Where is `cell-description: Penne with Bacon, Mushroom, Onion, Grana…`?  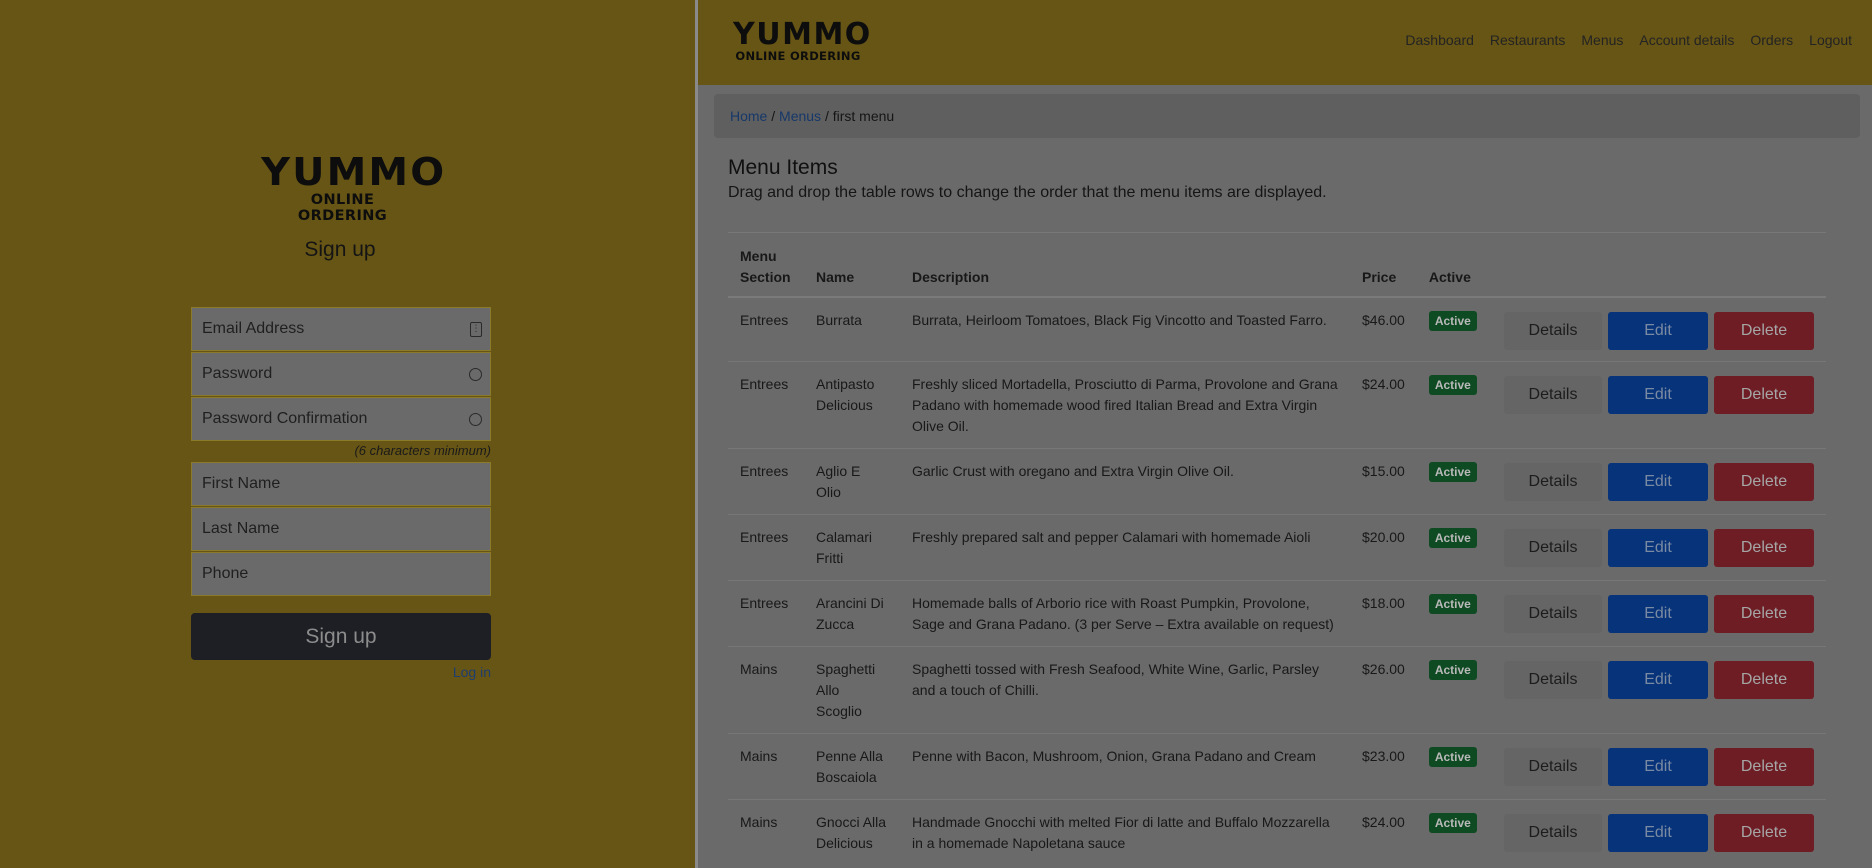 cell-description: Penne with Bacon, Mushroom, Onion, Grana… is located at coordinates (1125, 766).